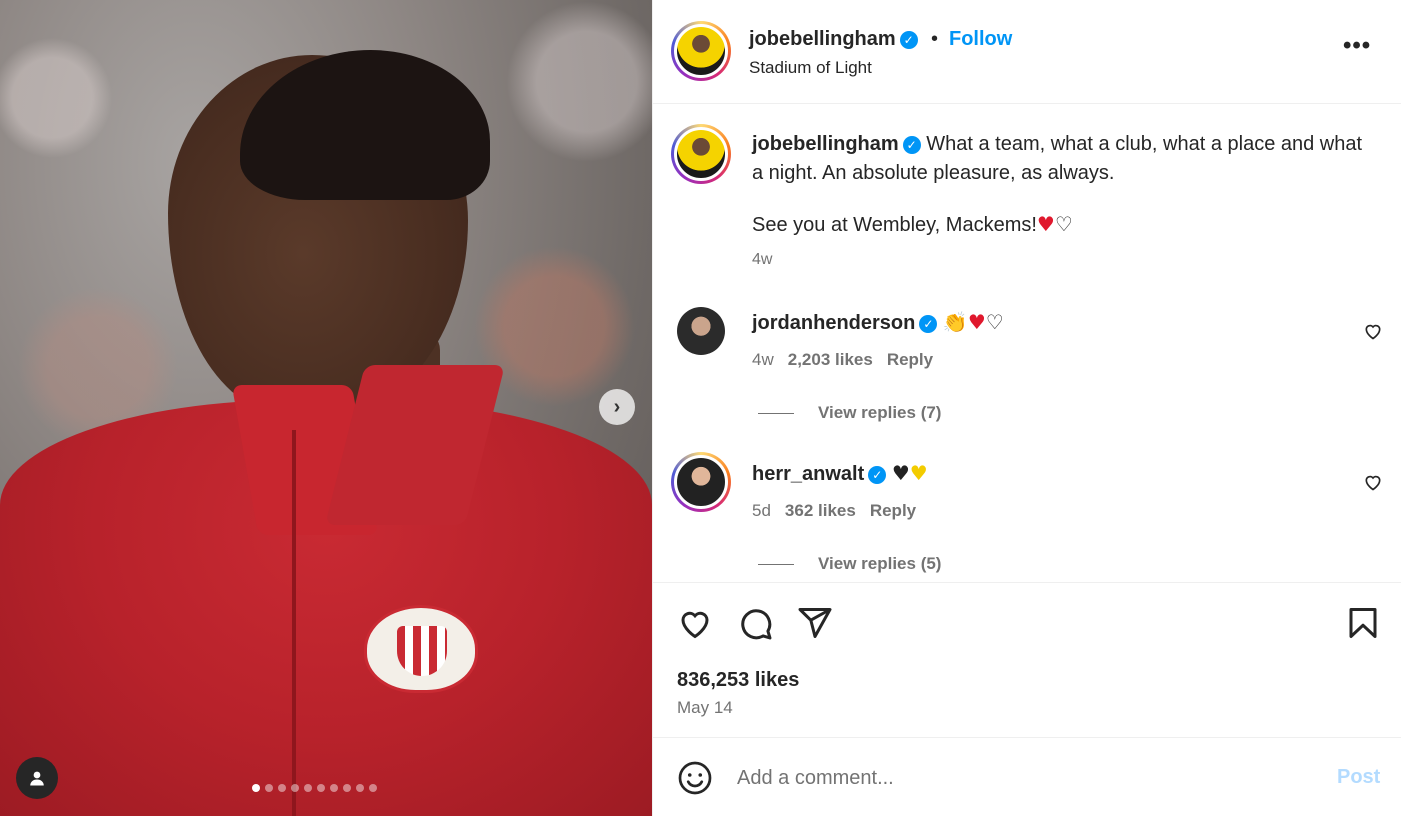 This screenshot has width=1401, height=816. Describe the element at coordinates (900, 473) in the screenshot. I see `black-heart-emoji: ♥` at that location.